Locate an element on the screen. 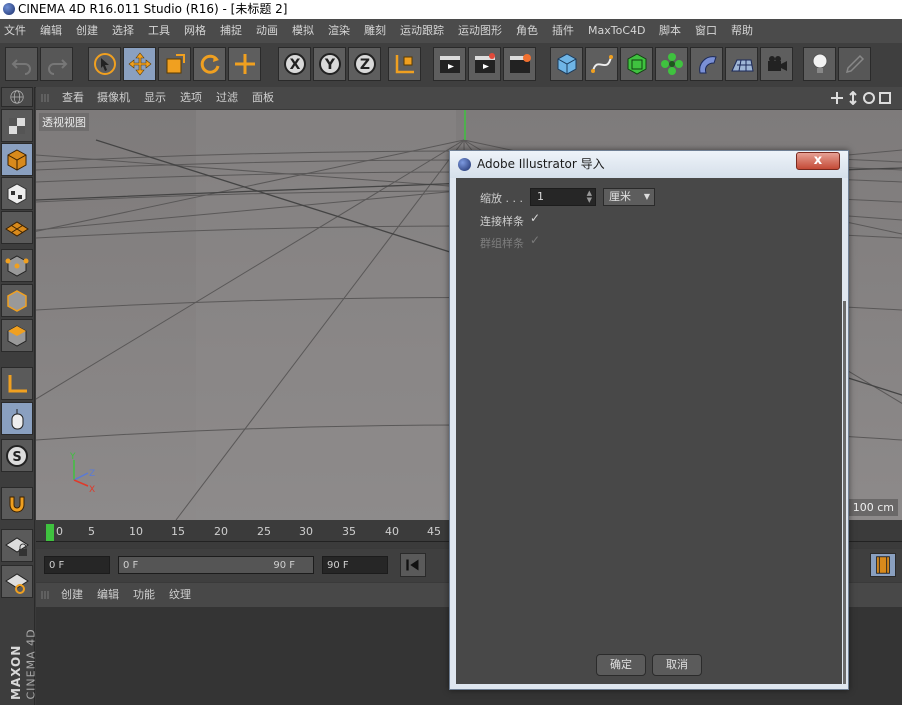 Image resolution: width=902 pixels, height=705 pixels. menu-tools: 工具 is located at coordinates (159, 31).